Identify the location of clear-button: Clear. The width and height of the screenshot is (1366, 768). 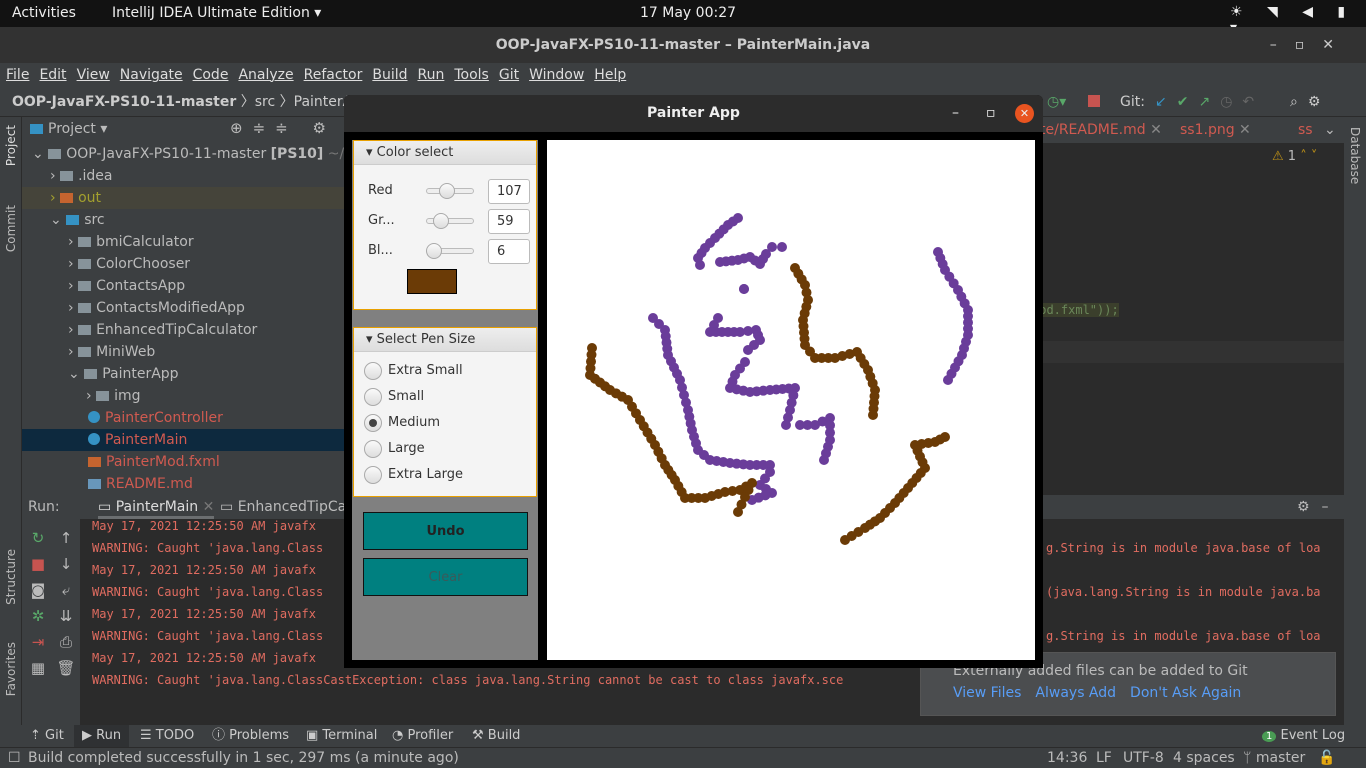
(445, 577).